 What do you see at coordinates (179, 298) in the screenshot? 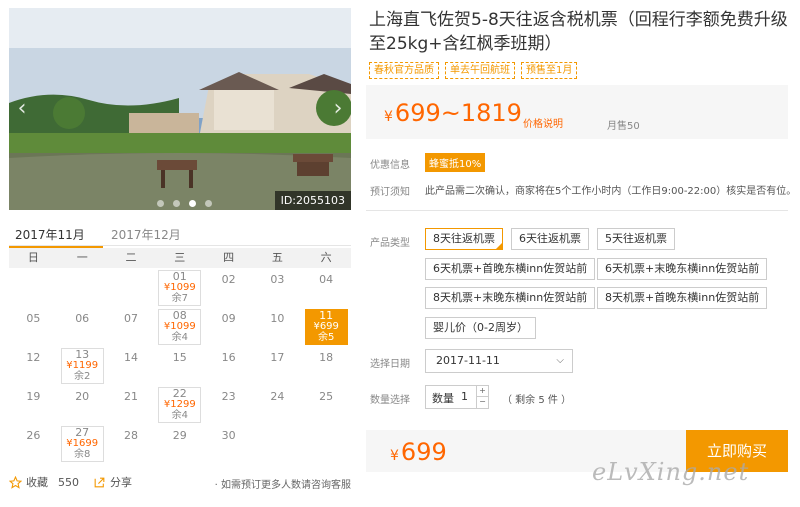
I see `day-stock: 余7` at bounding box center [179, 298].